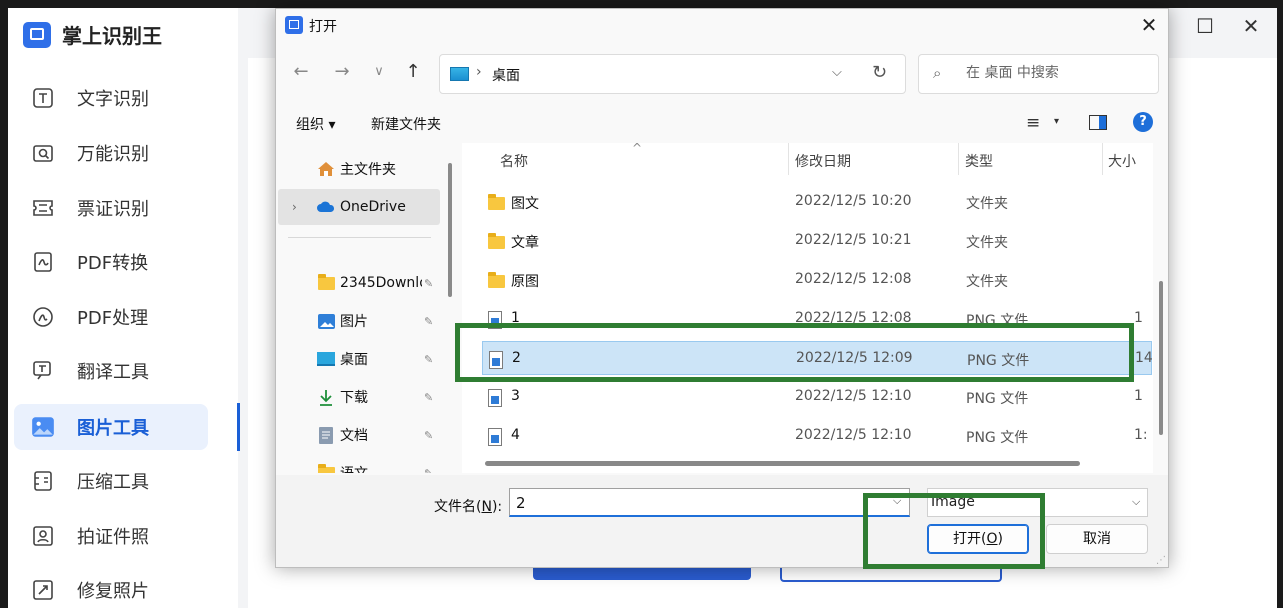 Image resolution: width=1283 pixels, height=608 pixels. I want to click on column-size: 大小, so click(1122, 161).